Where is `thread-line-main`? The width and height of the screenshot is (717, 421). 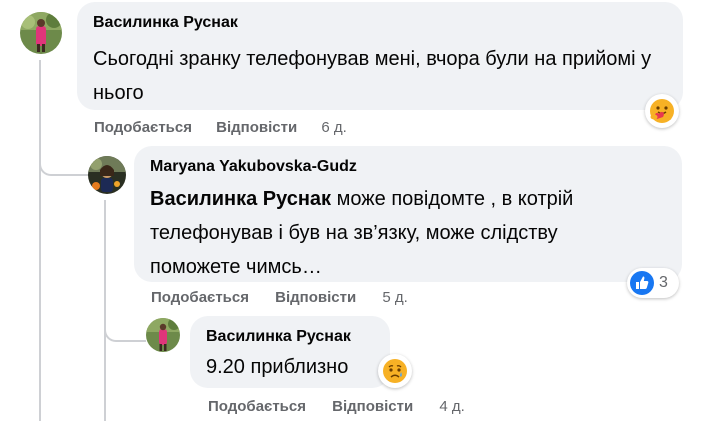 thread-line-main is located at coordinates (40, 240).